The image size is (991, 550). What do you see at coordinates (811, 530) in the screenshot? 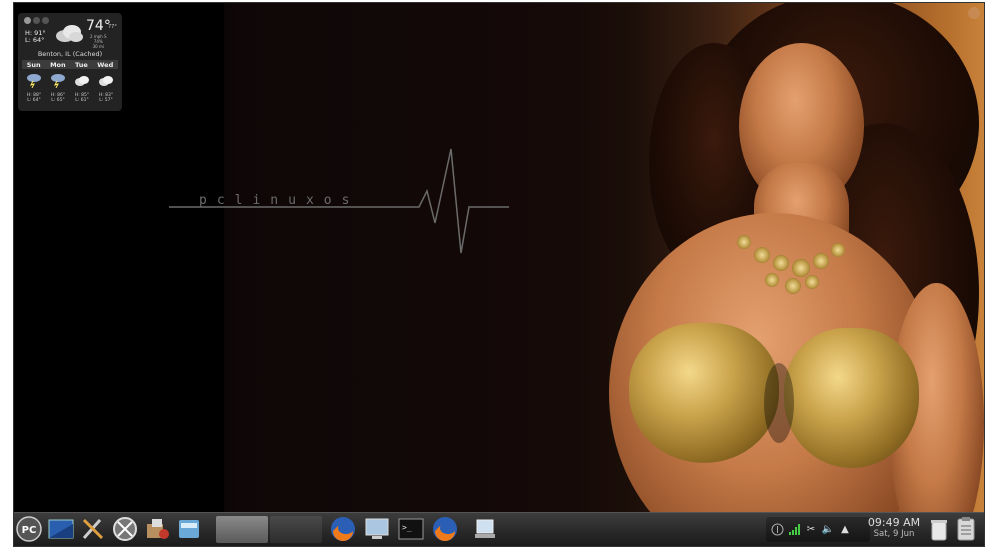
I see `clipboard-icon: ✂` at bounding box center [811, 530].